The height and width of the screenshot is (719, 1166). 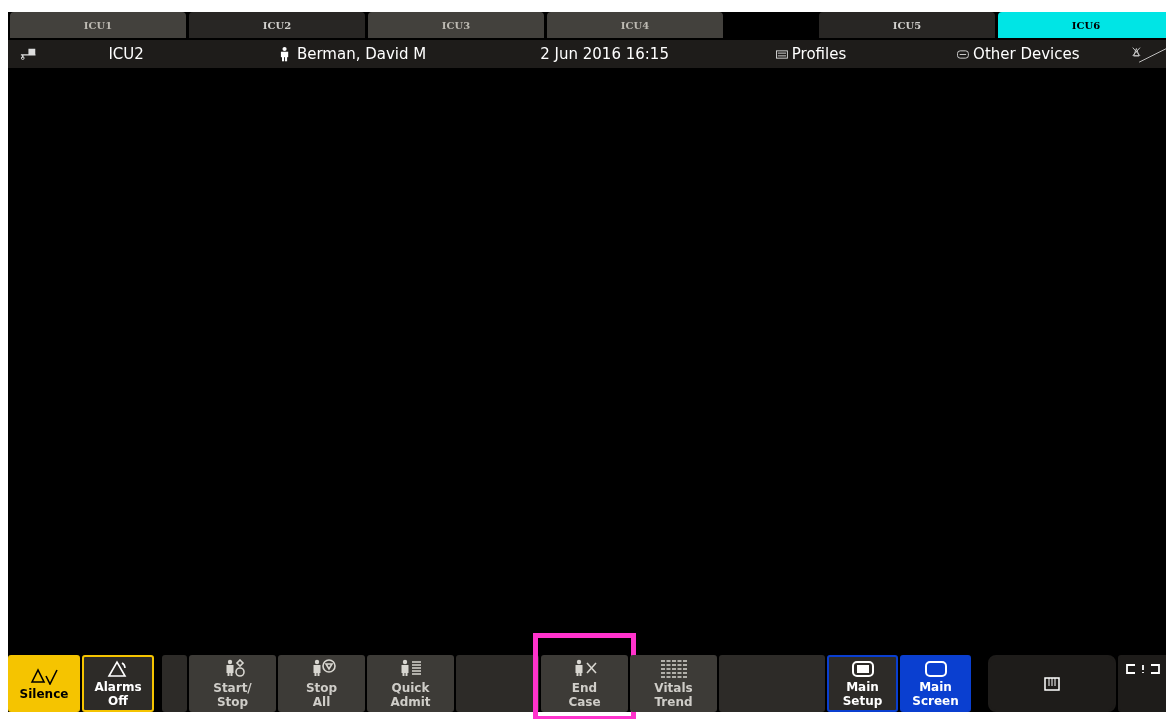 What do you see at coordinates (673, 668) in the screenshot?
I see `grid-icon` at bounding box center [673, 668].